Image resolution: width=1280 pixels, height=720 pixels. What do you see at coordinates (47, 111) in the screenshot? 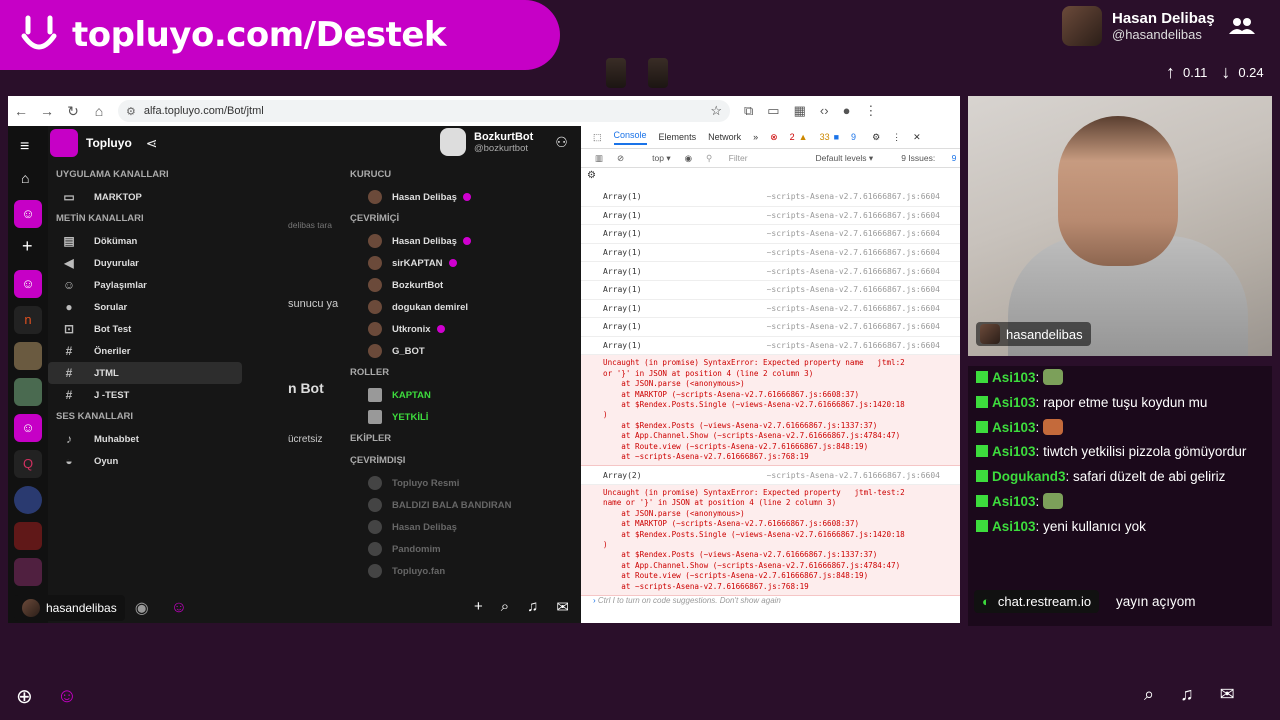
I see `forward-icon: →` at bounding box center [47, 111].